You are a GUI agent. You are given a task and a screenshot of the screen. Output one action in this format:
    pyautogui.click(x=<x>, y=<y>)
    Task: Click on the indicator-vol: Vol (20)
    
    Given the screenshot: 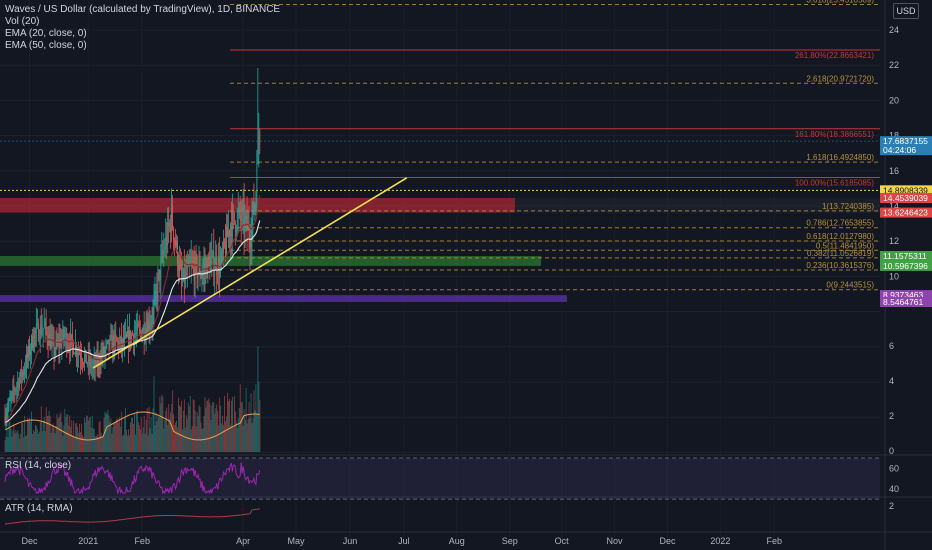 What is the action you would take?
    pyautogui.click(x=142, y=22)
    